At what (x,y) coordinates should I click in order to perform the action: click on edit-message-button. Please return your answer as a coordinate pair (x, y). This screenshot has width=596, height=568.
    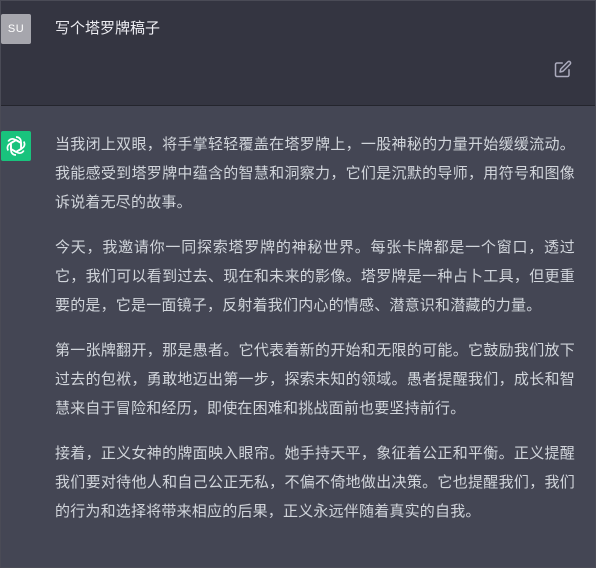
    Looking at the image, I should click on (563, 69).